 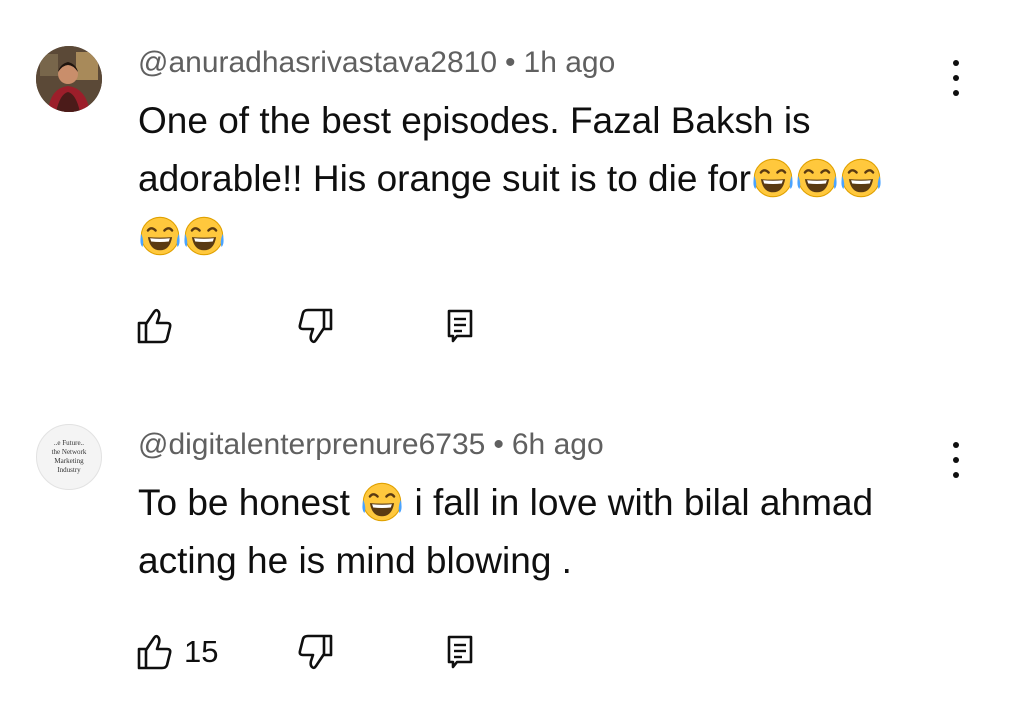 I want to click on comment-meta: @anuradhasrivastava2810 • 1h ago, so click(x=376, y=63).